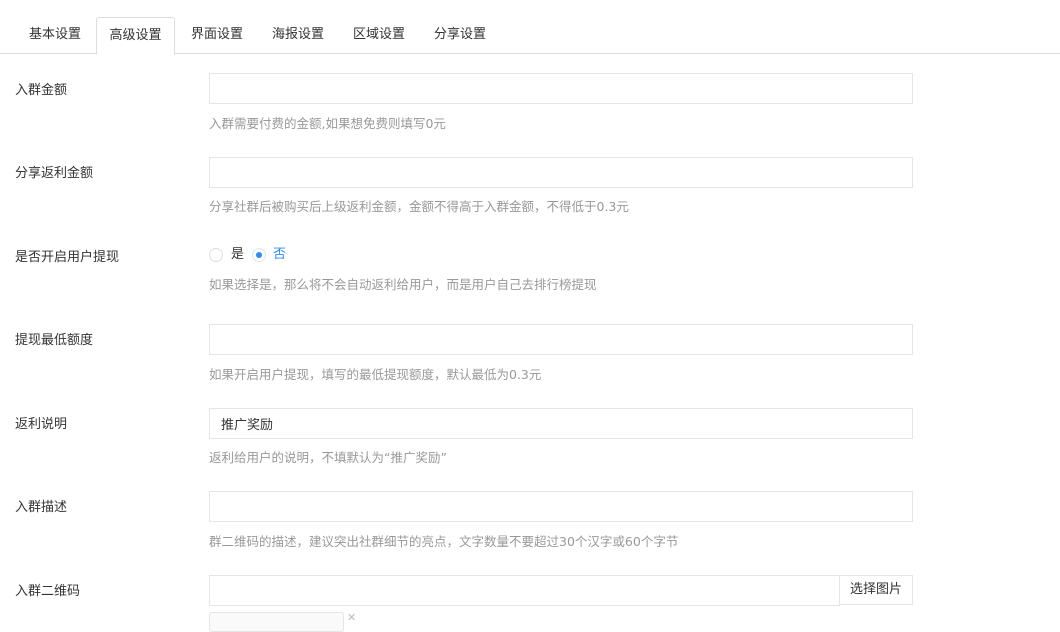  Describe the element at coordinates (403, 284) in the screenshot. I see `enable-withdraw-help: 如果选择是，那么将不会自动返利给用户，而是用户自己去排行榜提现` at that location.